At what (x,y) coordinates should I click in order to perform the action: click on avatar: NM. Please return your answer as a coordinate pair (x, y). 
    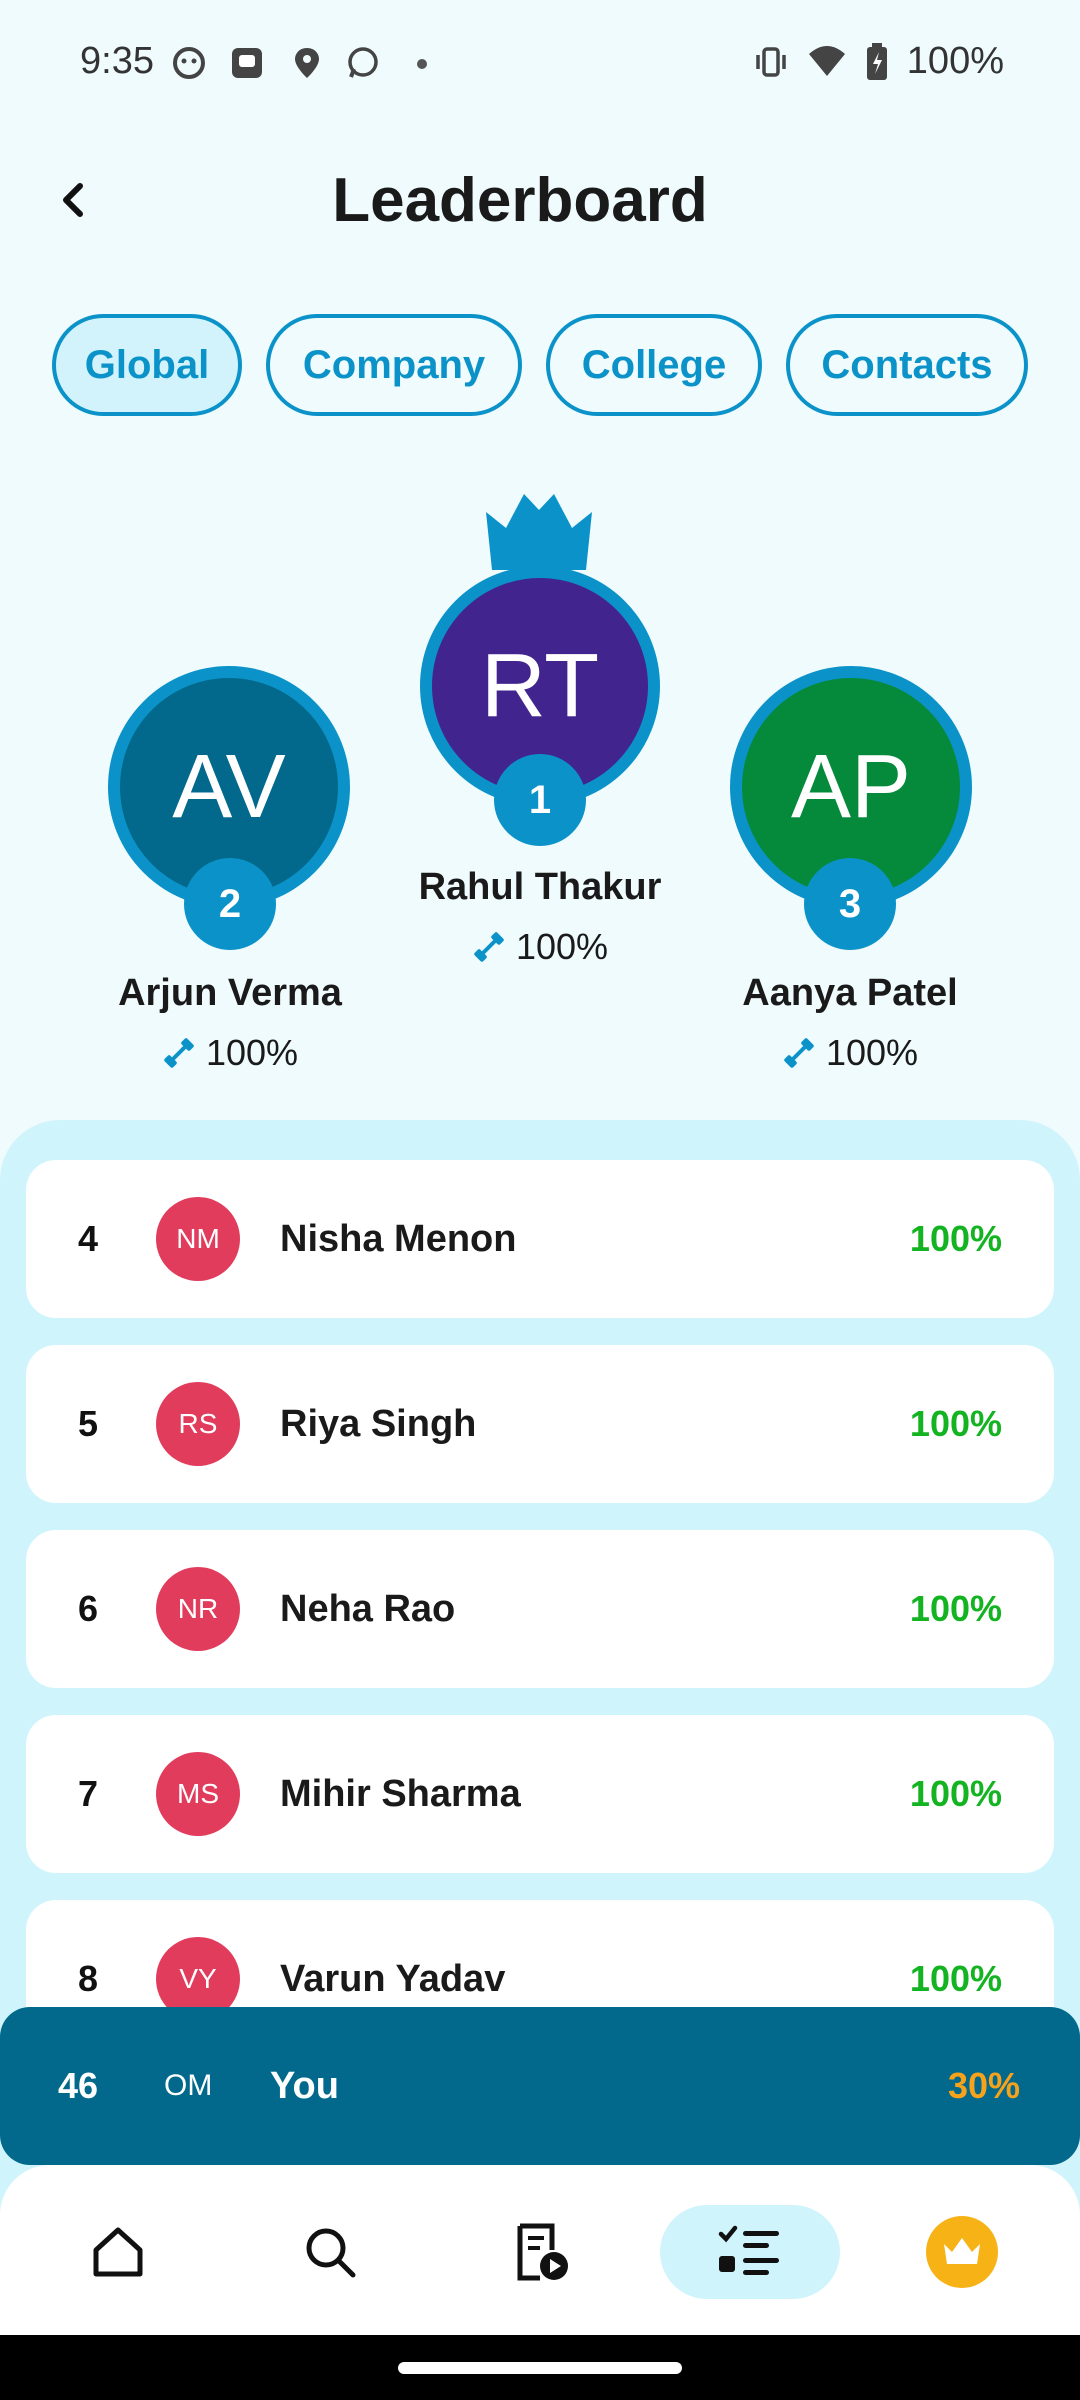
    Looking at the image, I should click on (198, 1239).